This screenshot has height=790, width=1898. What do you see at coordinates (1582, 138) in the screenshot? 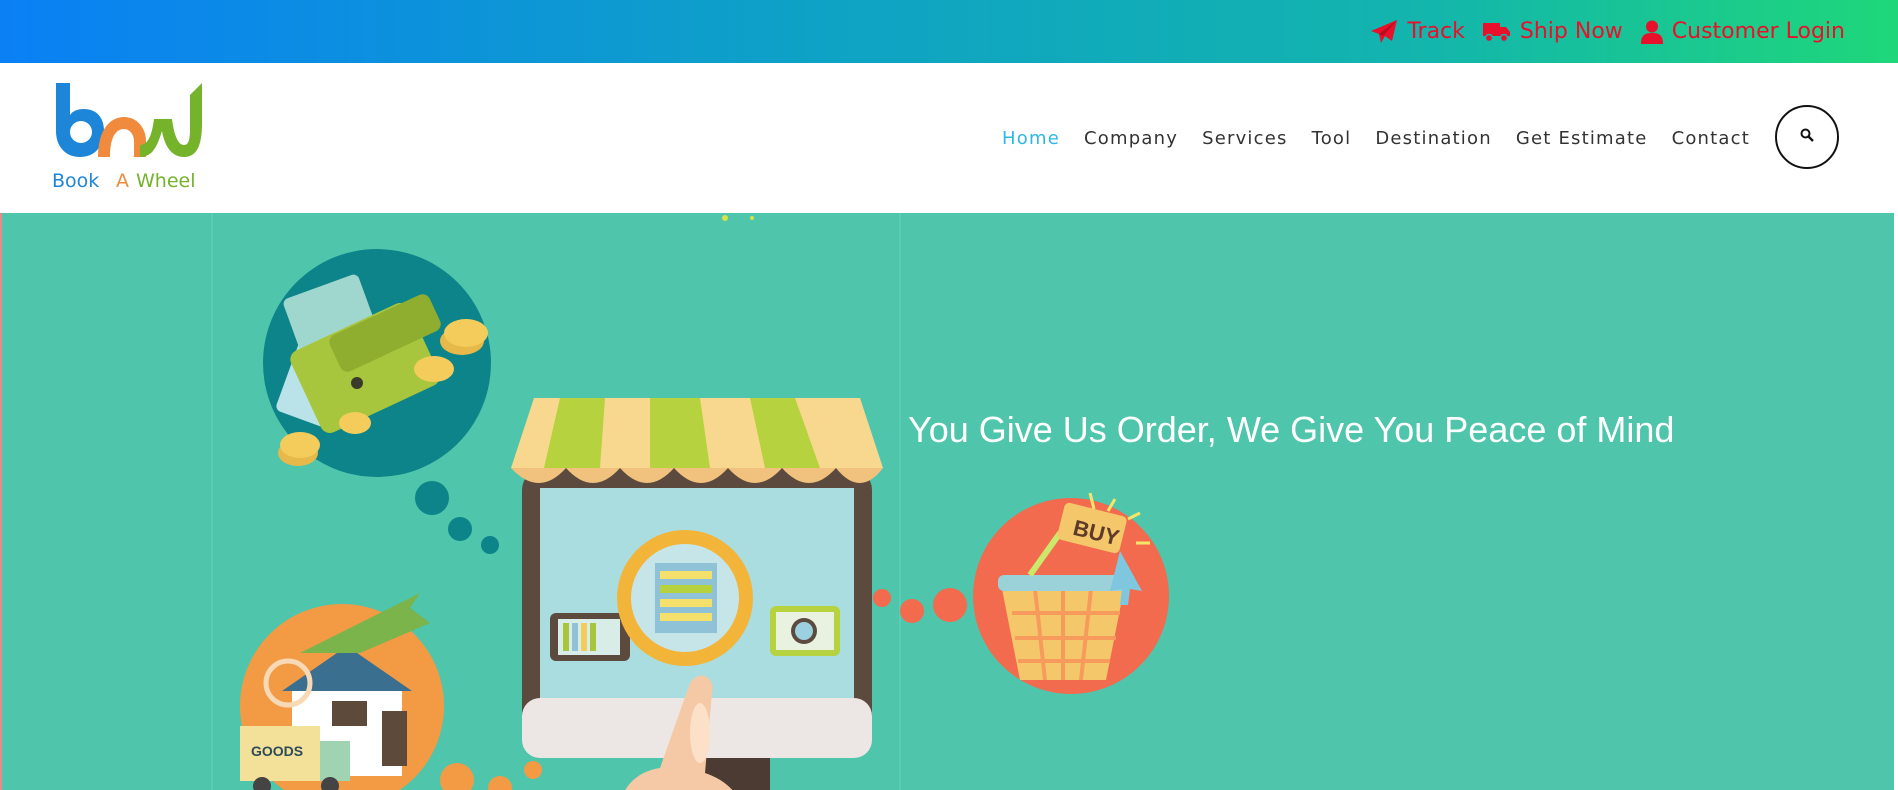
I see `nav-item-get-estimate: Get Estimate` at bounding box center [1582, 138].